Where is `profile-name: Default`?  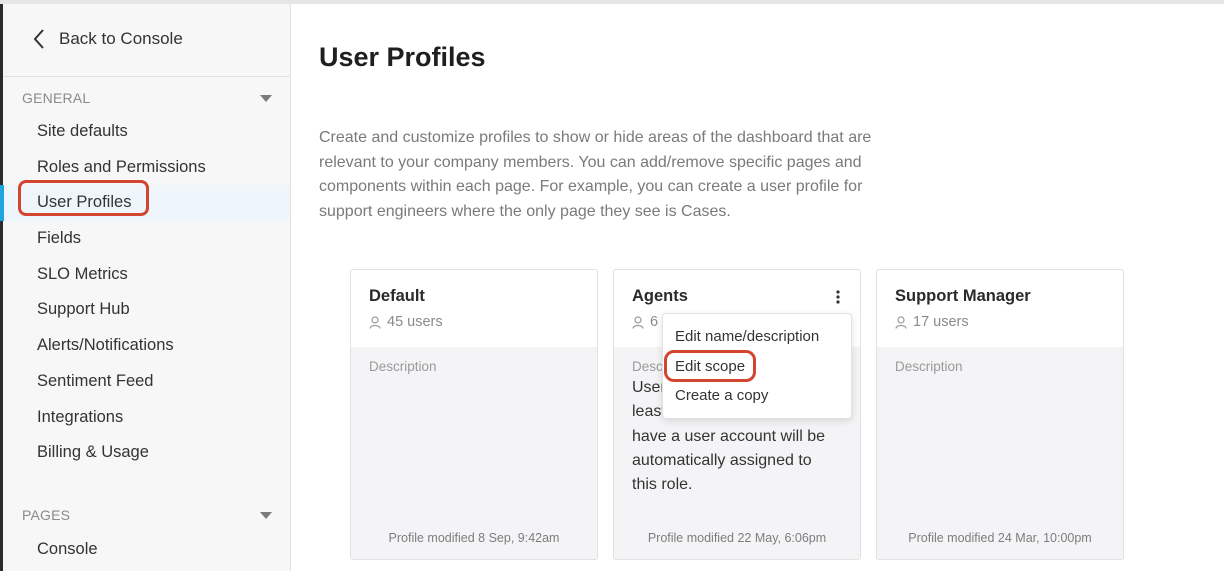
profile-name: Default is located at coordinates (397, 296).